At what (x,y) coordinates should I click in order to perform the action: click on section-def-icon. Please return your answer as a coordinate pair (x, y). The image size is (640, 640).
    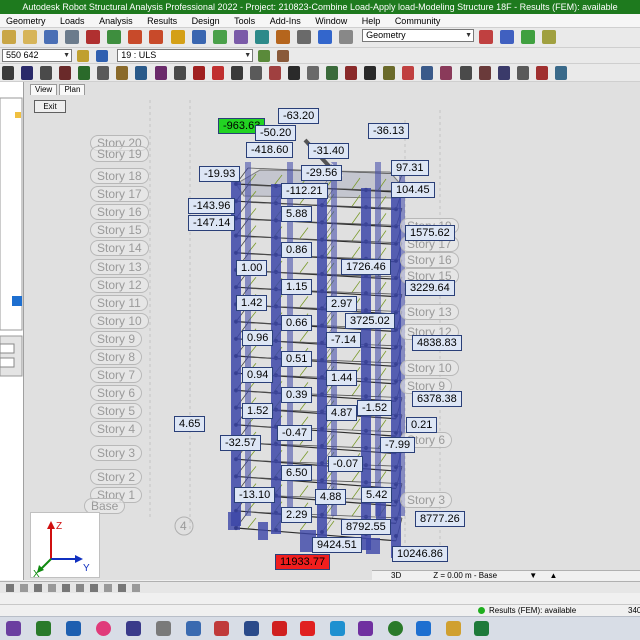
    Looking at the image, I should click on (198, 73).